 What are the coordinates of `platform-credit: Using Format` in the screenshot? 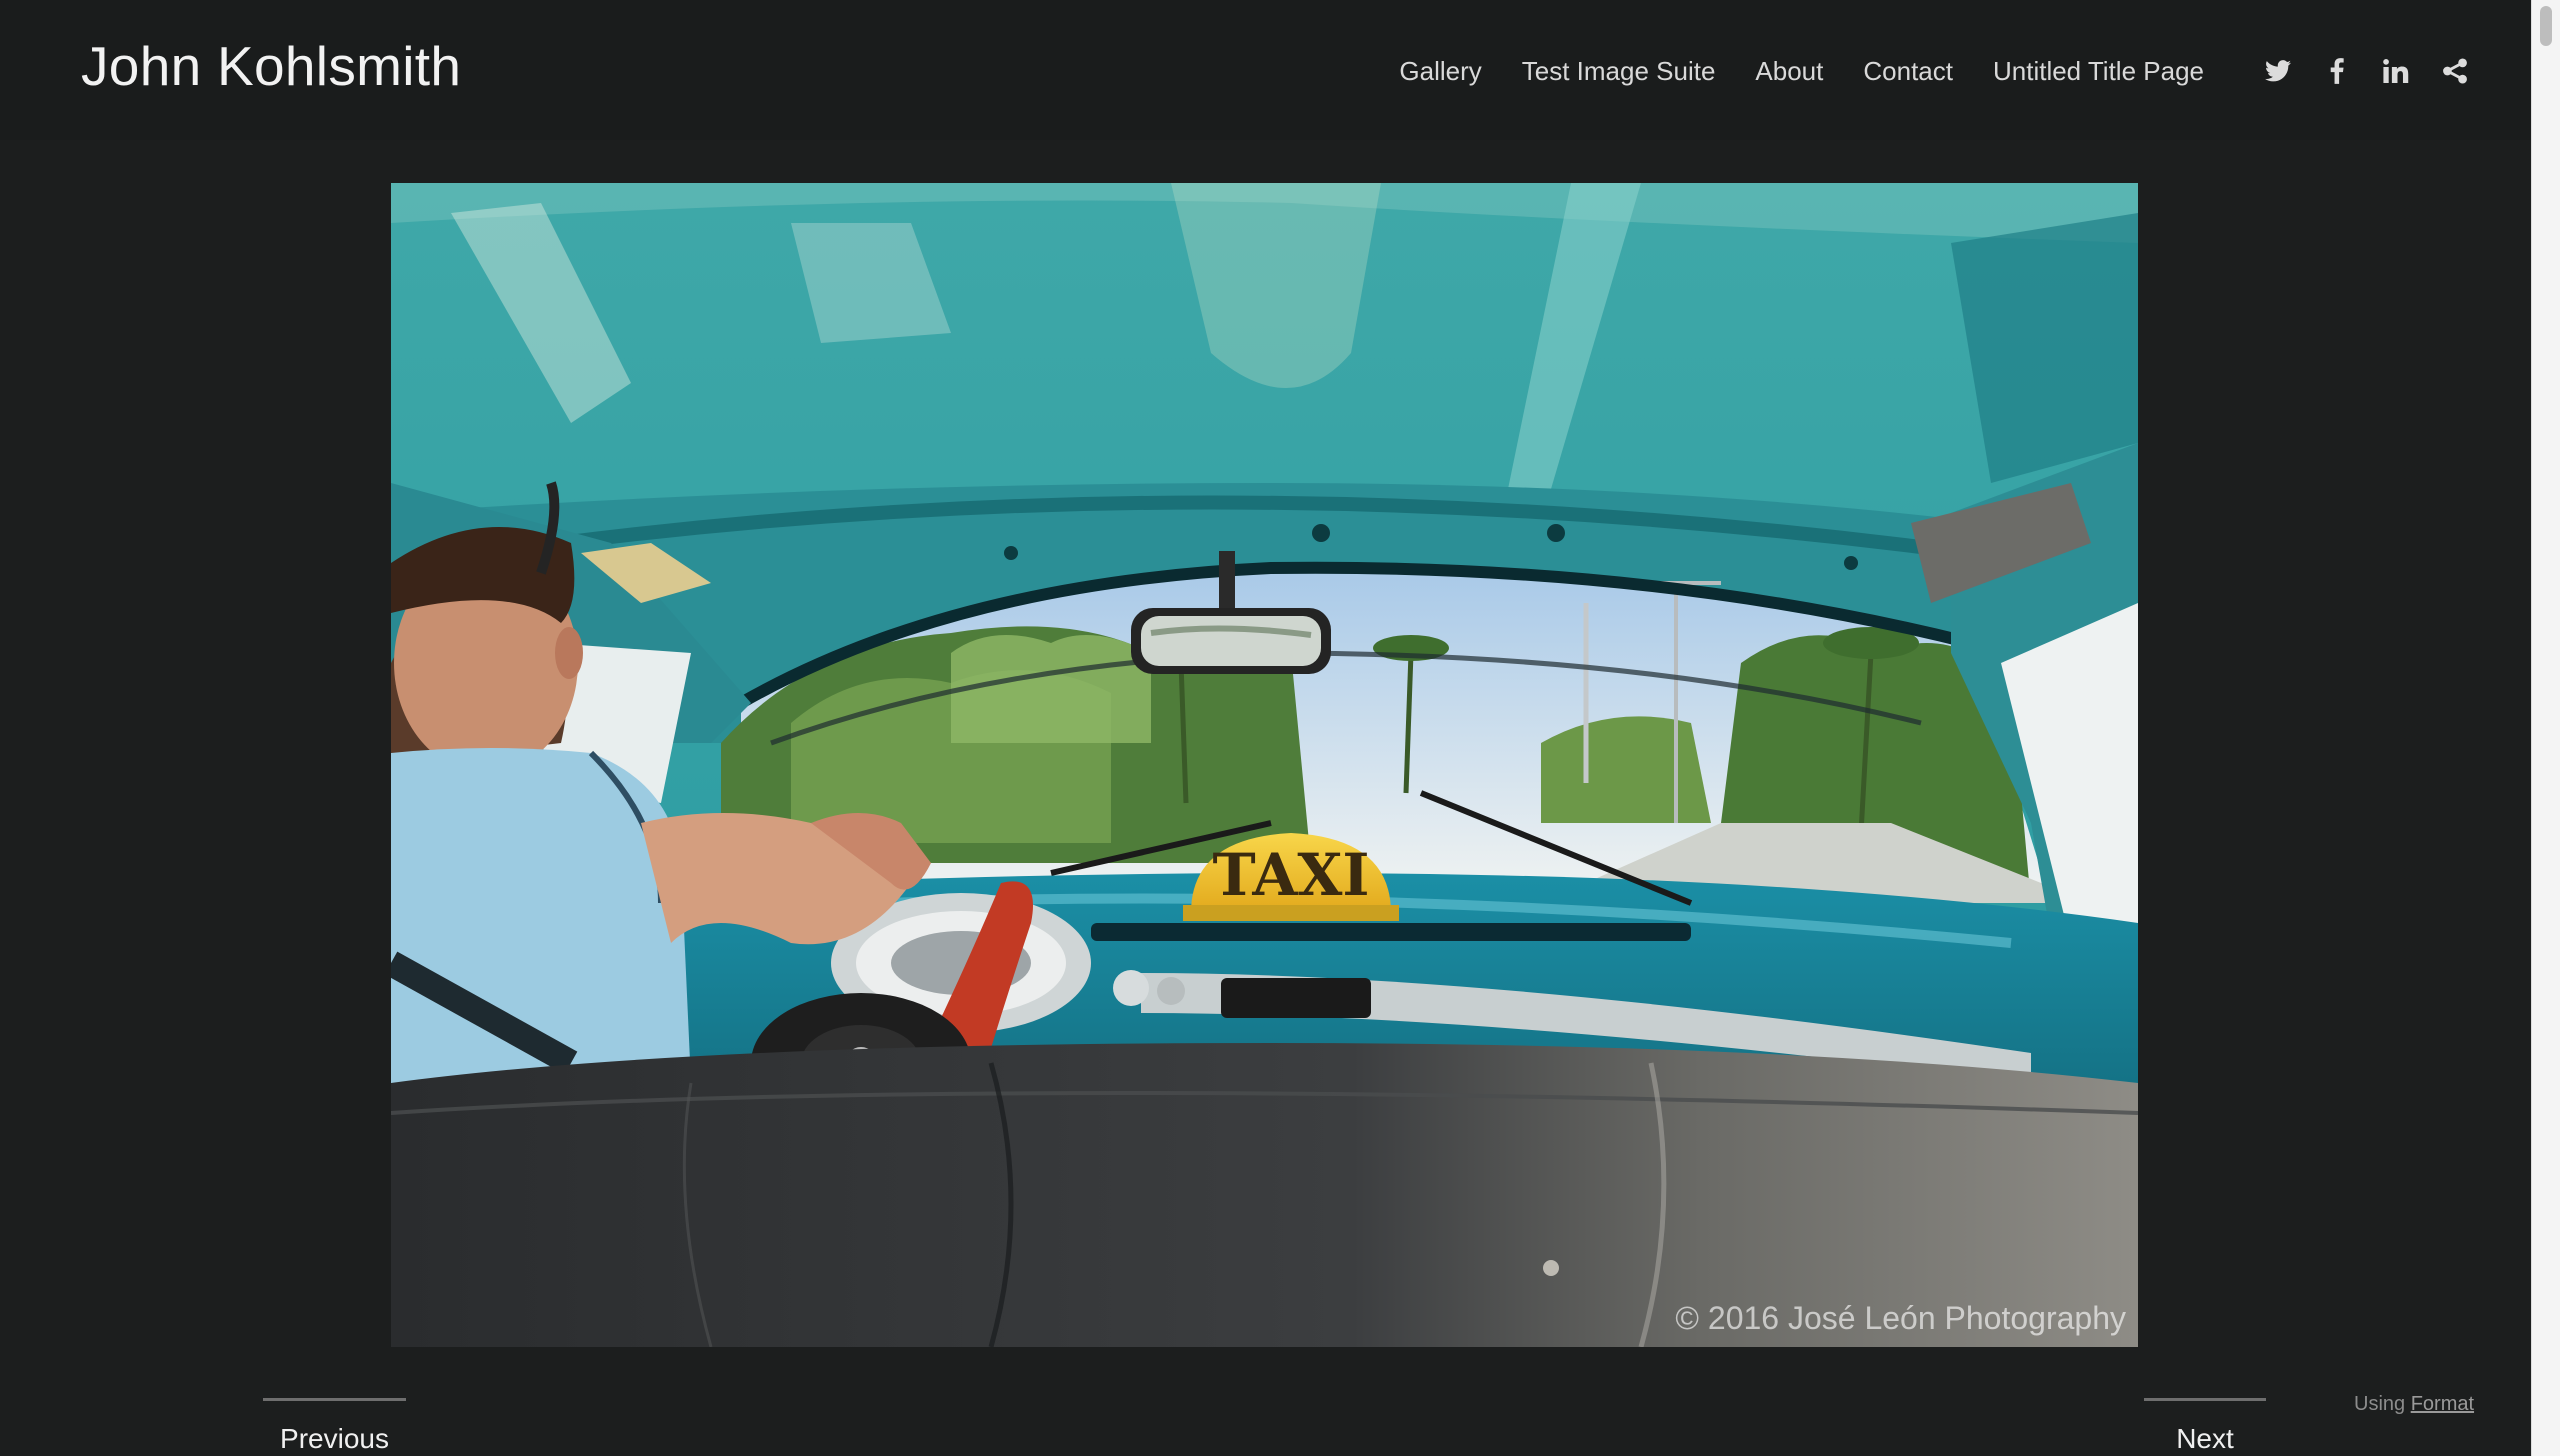 It's located at (2414, 1404).